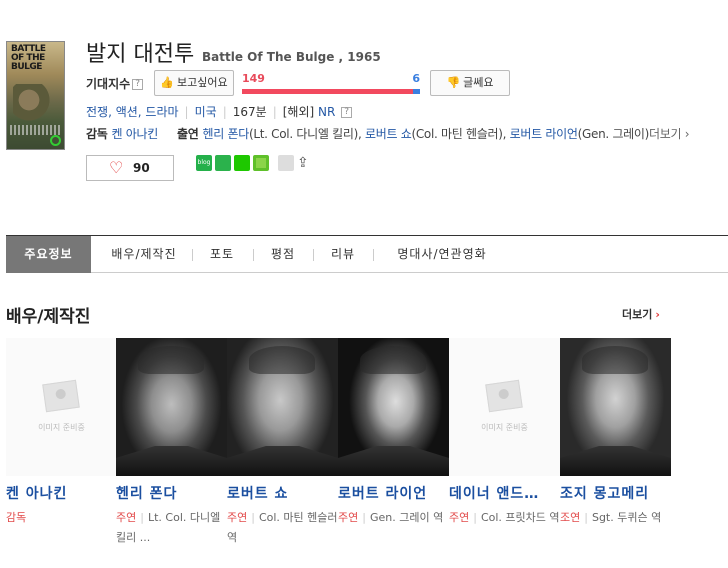  What do you see at coordinates (35, 130) in the screenshot?
I see `poster-credits` at bounding box center [35, 130].